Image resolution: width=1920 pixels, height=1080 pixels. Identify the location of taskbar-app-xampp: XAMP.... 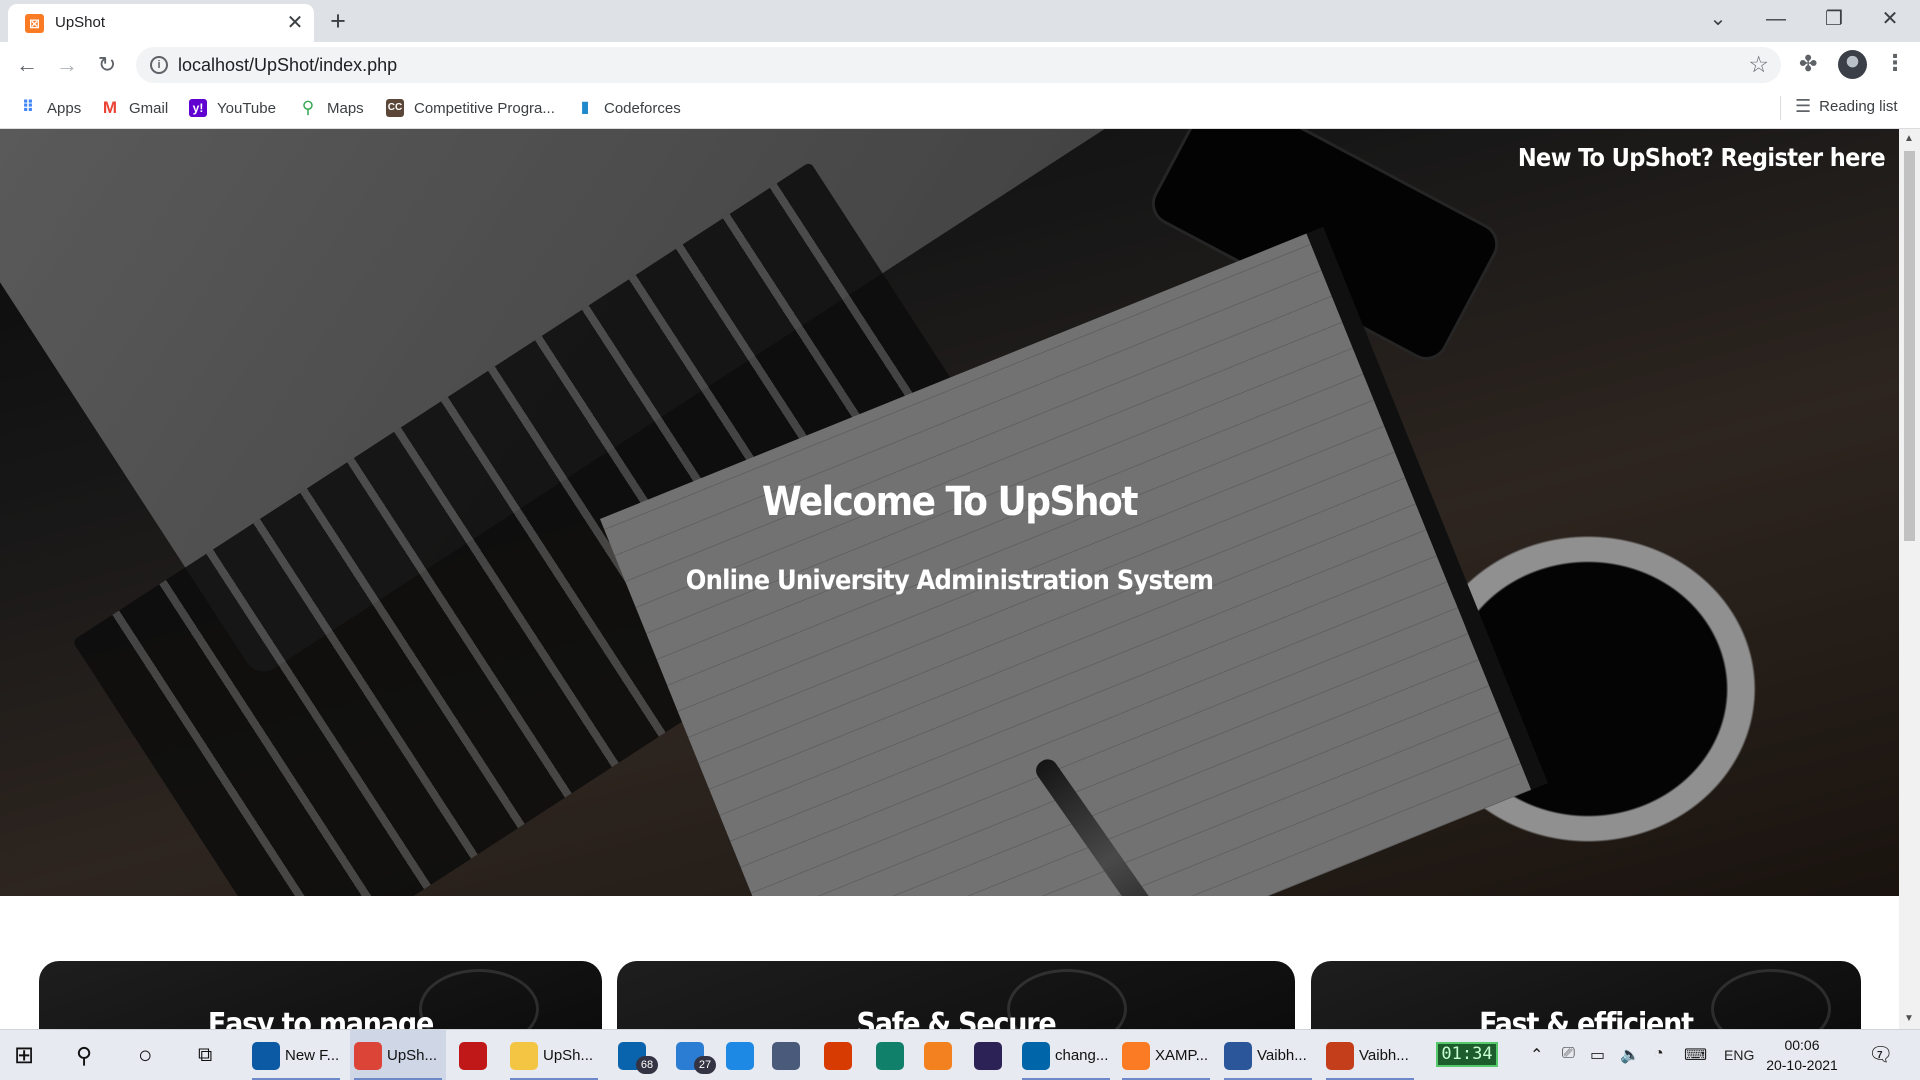
(1166, 1055).